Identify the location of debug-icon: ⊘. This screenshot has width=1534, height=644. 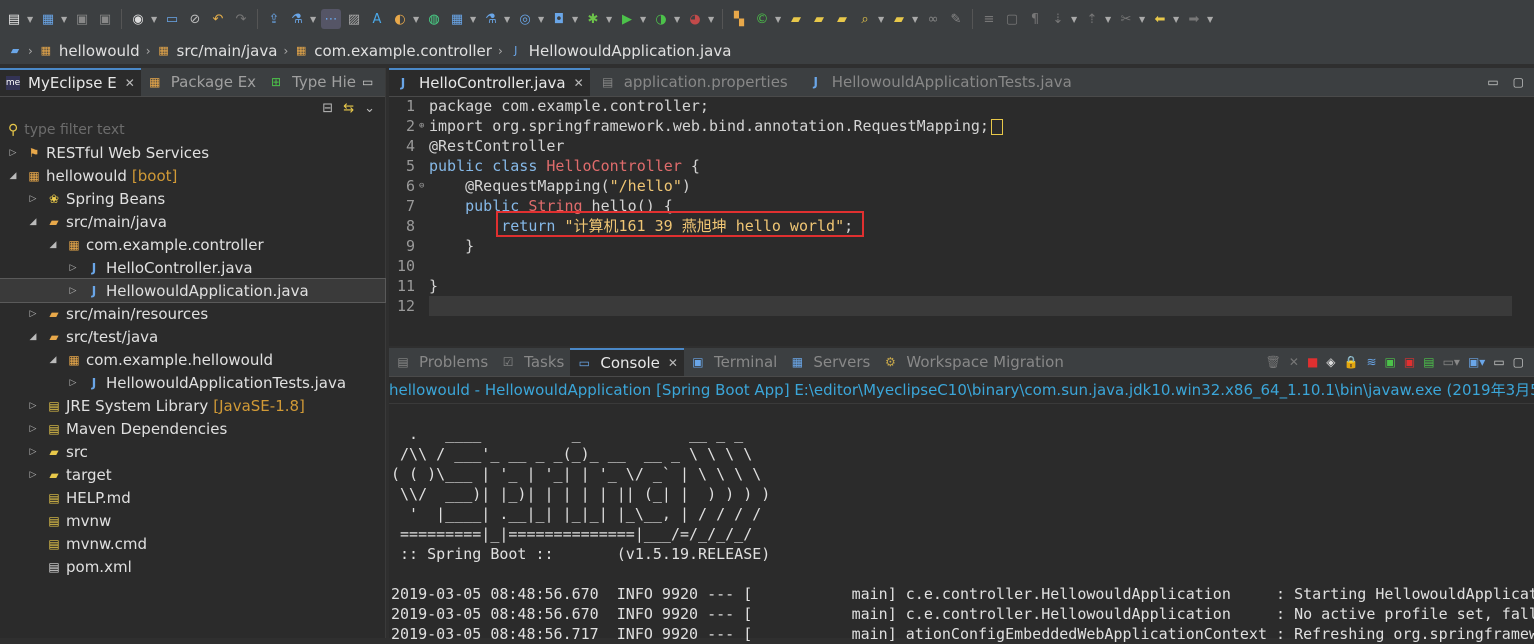
(195, 19).